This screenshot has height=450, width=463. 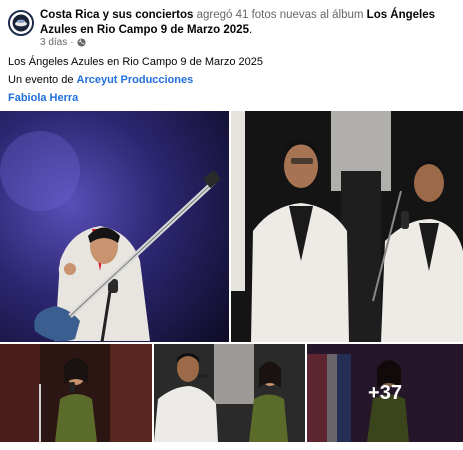 What do you see at coordinates (280, 15) in the screenshot?
I see `post-action-text: agregó 41 fotos nuevas al álbum` at bounding box center [280, 15].